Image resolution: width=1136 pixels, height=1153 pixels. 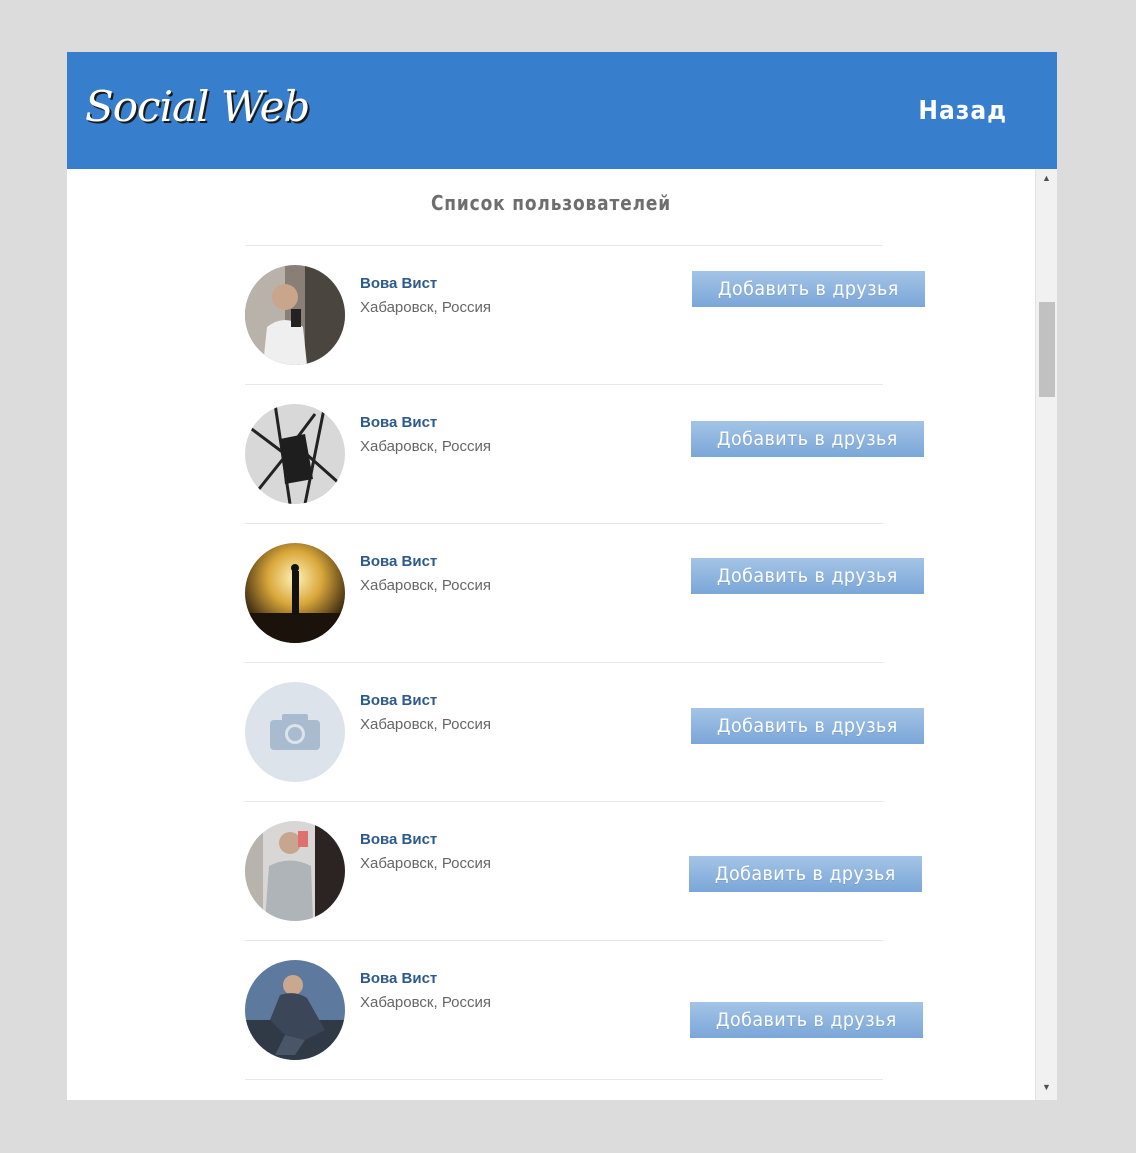 What do you see at coordinates (1047, 349) in the screenshot?
I see `scroll-thumb` at bounding box center [1047, 349].